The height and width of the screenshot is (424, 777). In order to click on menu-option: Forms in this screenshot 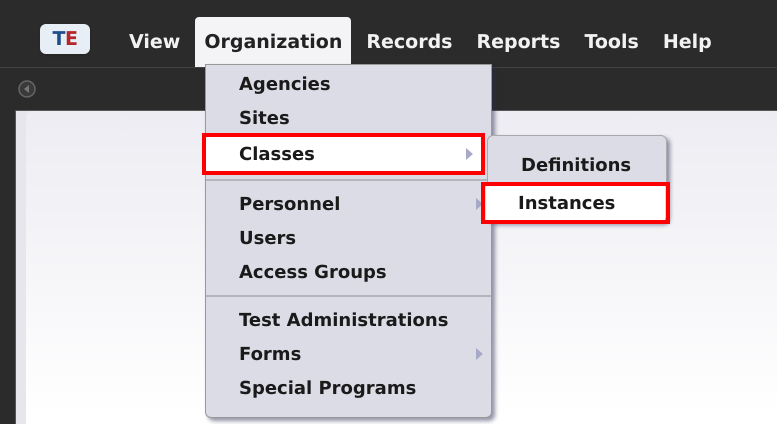, I will do `click(348, 354)`.